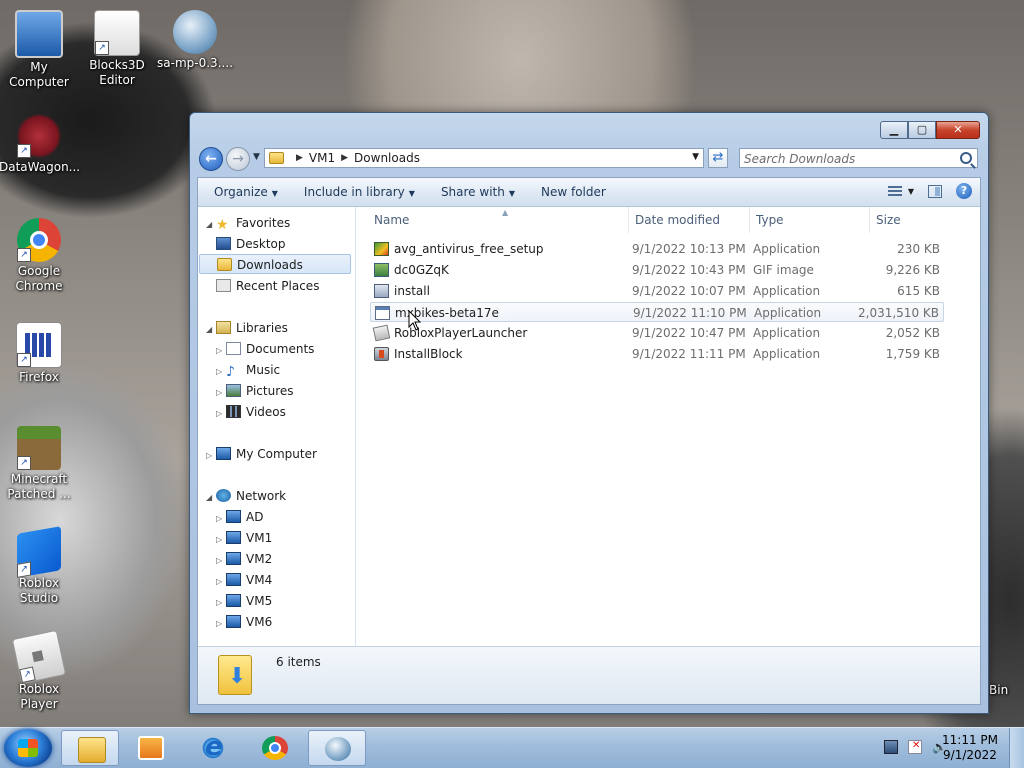 This screenshot has width=1024, height=768. I want to click on nav-recent-places: Recent Places, so click(267, 286).